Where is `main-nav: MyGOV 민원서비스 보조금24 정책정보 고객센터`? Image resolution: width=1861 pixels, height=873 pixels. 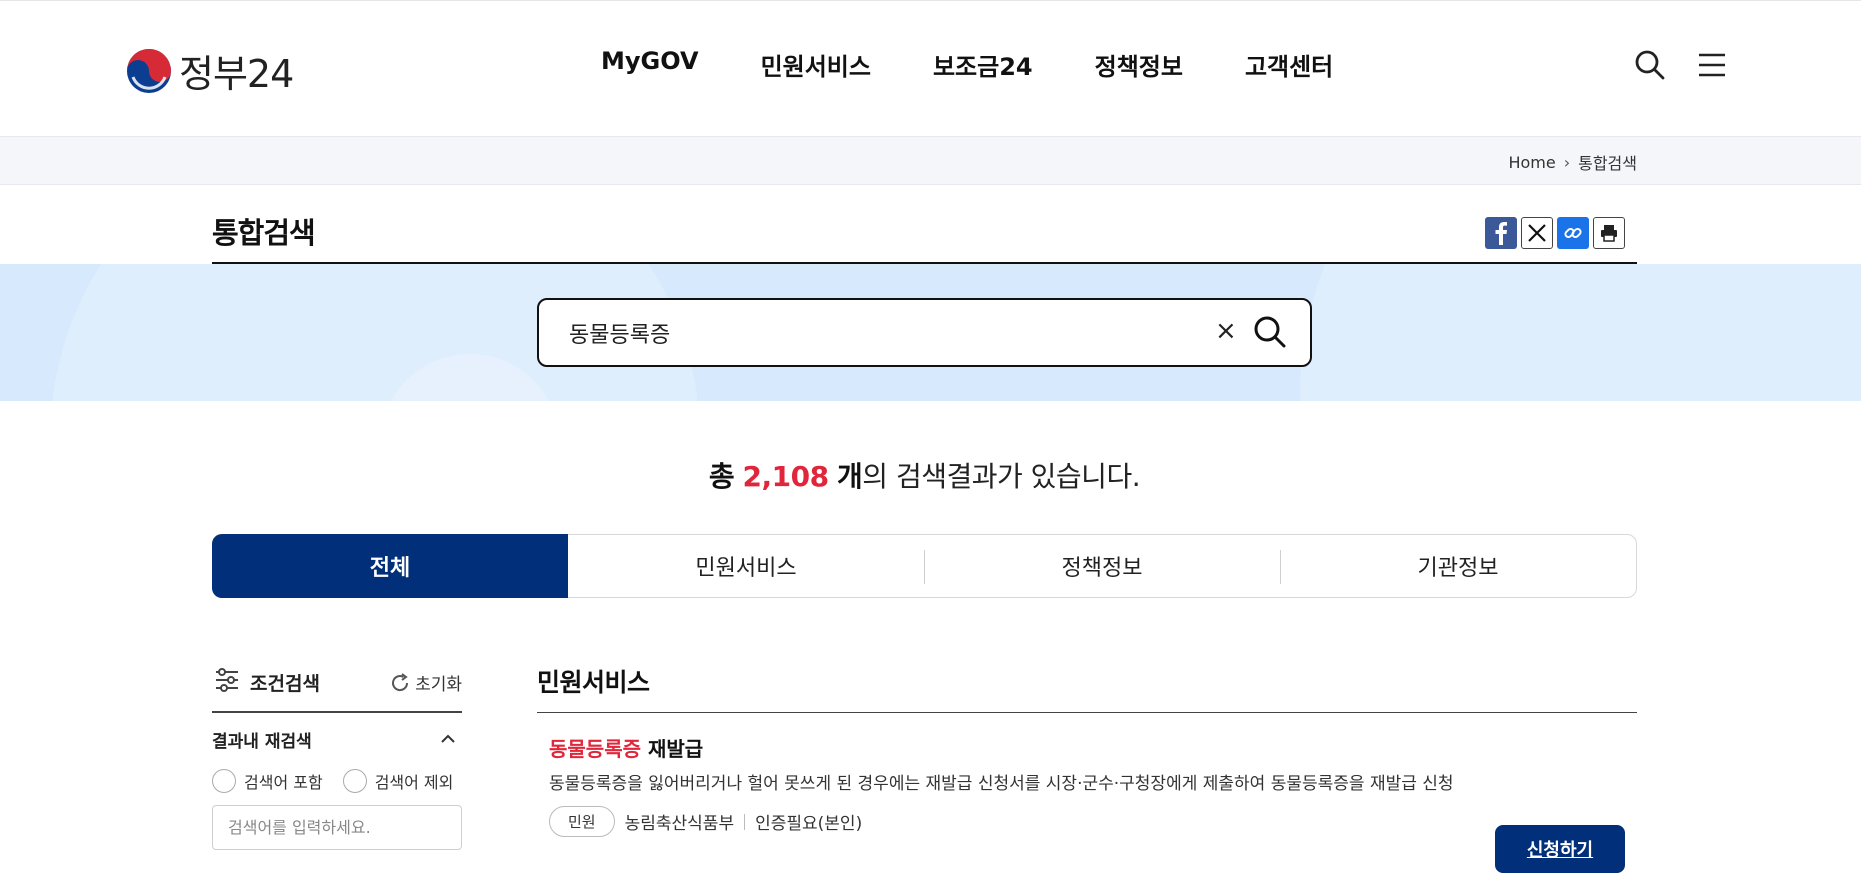 main-nav: MyGOV 민원서비스 보조금24 정책정보 고객센터 is located at coordinates (998, 64).